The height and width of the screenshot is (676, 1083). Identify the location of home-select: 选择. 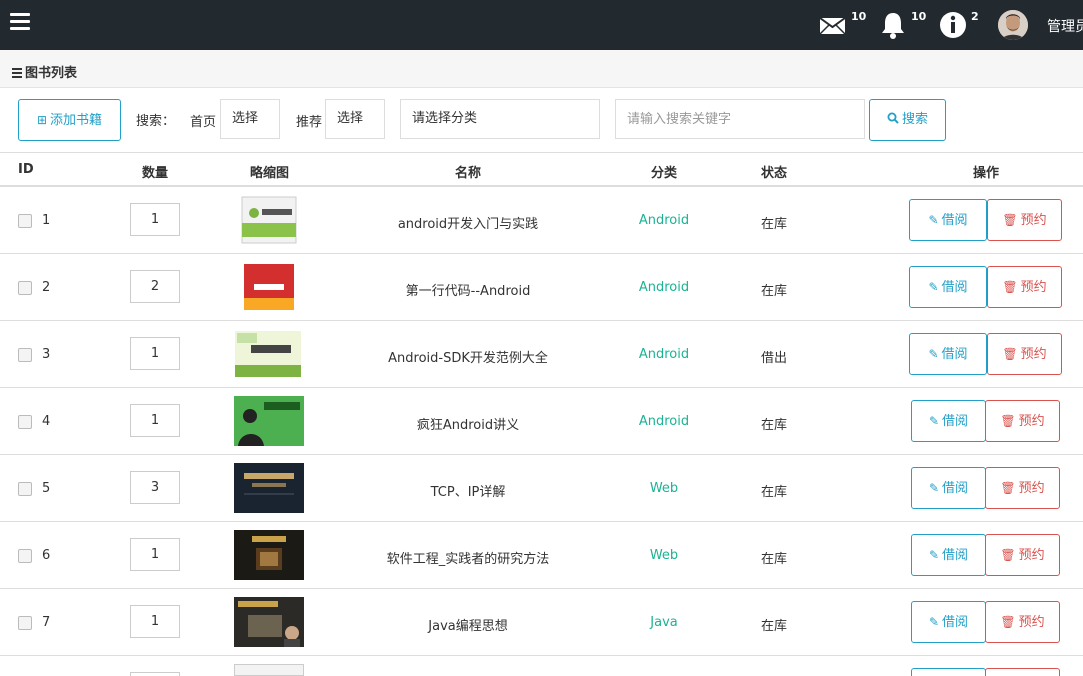
(250, 119).